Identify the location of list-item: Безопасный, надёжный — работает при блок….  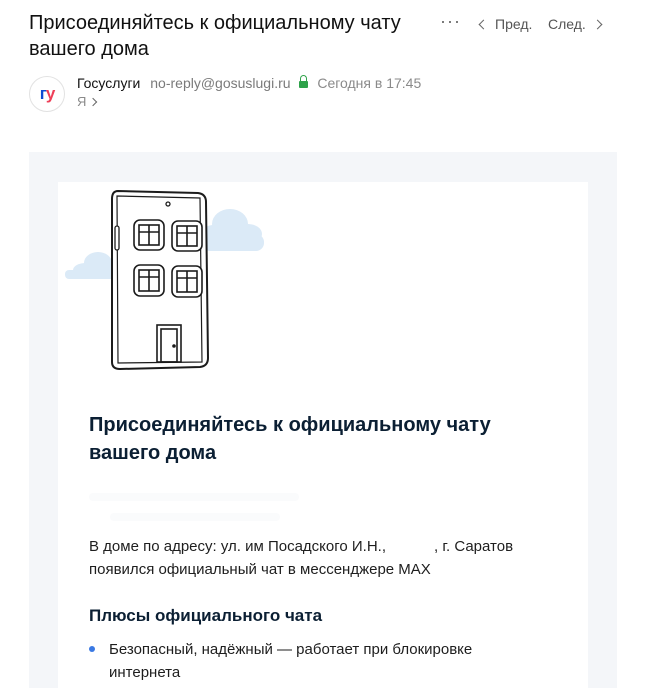
(309, 661).